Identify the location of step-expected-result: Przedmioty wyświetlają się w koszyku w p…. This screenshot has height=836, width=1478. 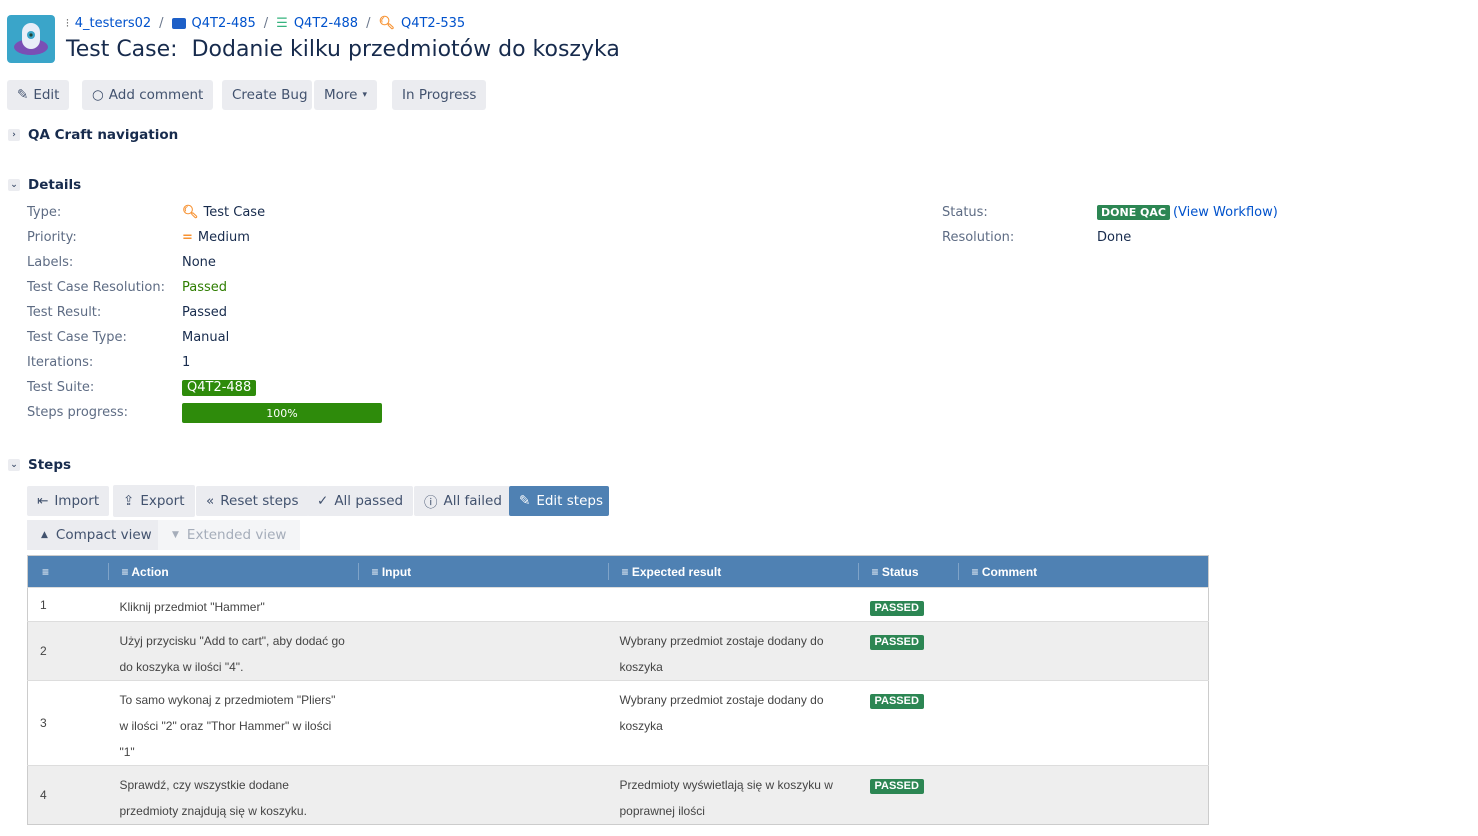
(732, 795).